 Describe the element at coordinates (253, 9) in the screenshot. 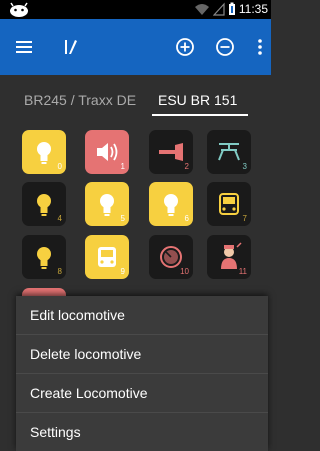

I see `status-time: 11:35` at that location.